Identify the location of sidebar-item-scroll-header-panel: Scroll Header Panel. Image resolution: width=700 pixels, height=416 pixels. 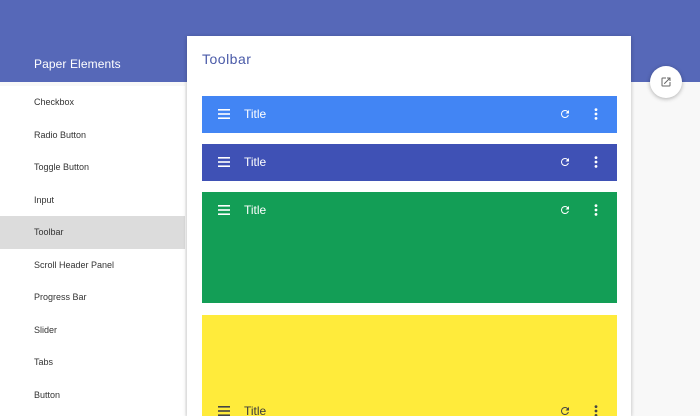
(92, 265).